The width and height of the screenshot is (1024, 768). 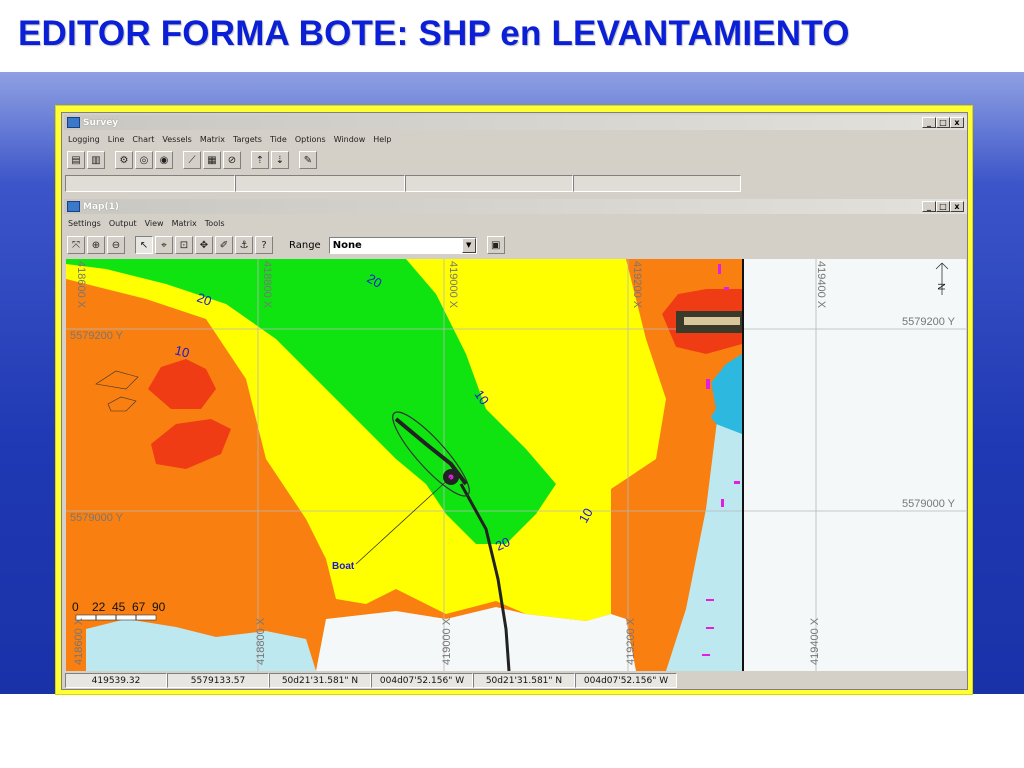 I want to click on slide-title: EDITOR FORMA BOTE: SHP en LEVANTAMIENTO, so click(x=434, y=33).